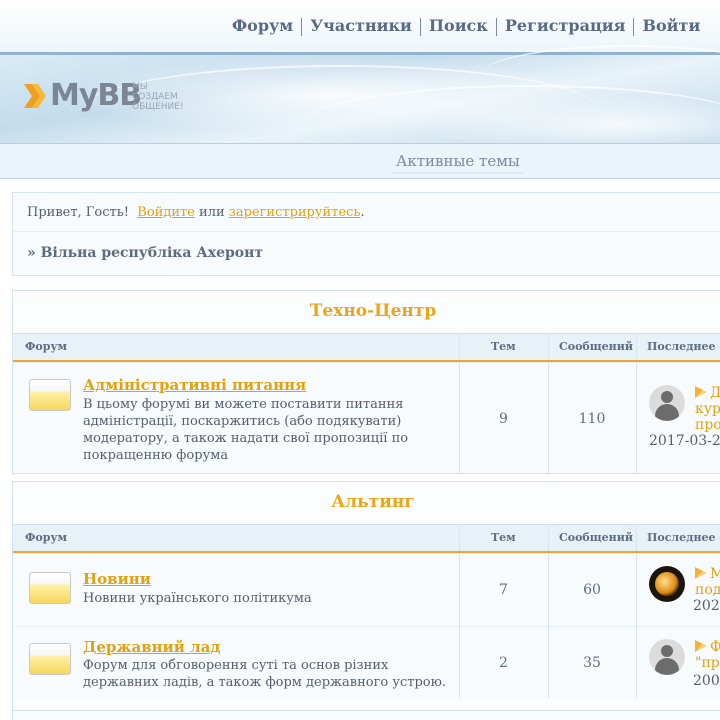 The image size is (720, 720). I want to click on or-text: или, so click(212, 212).